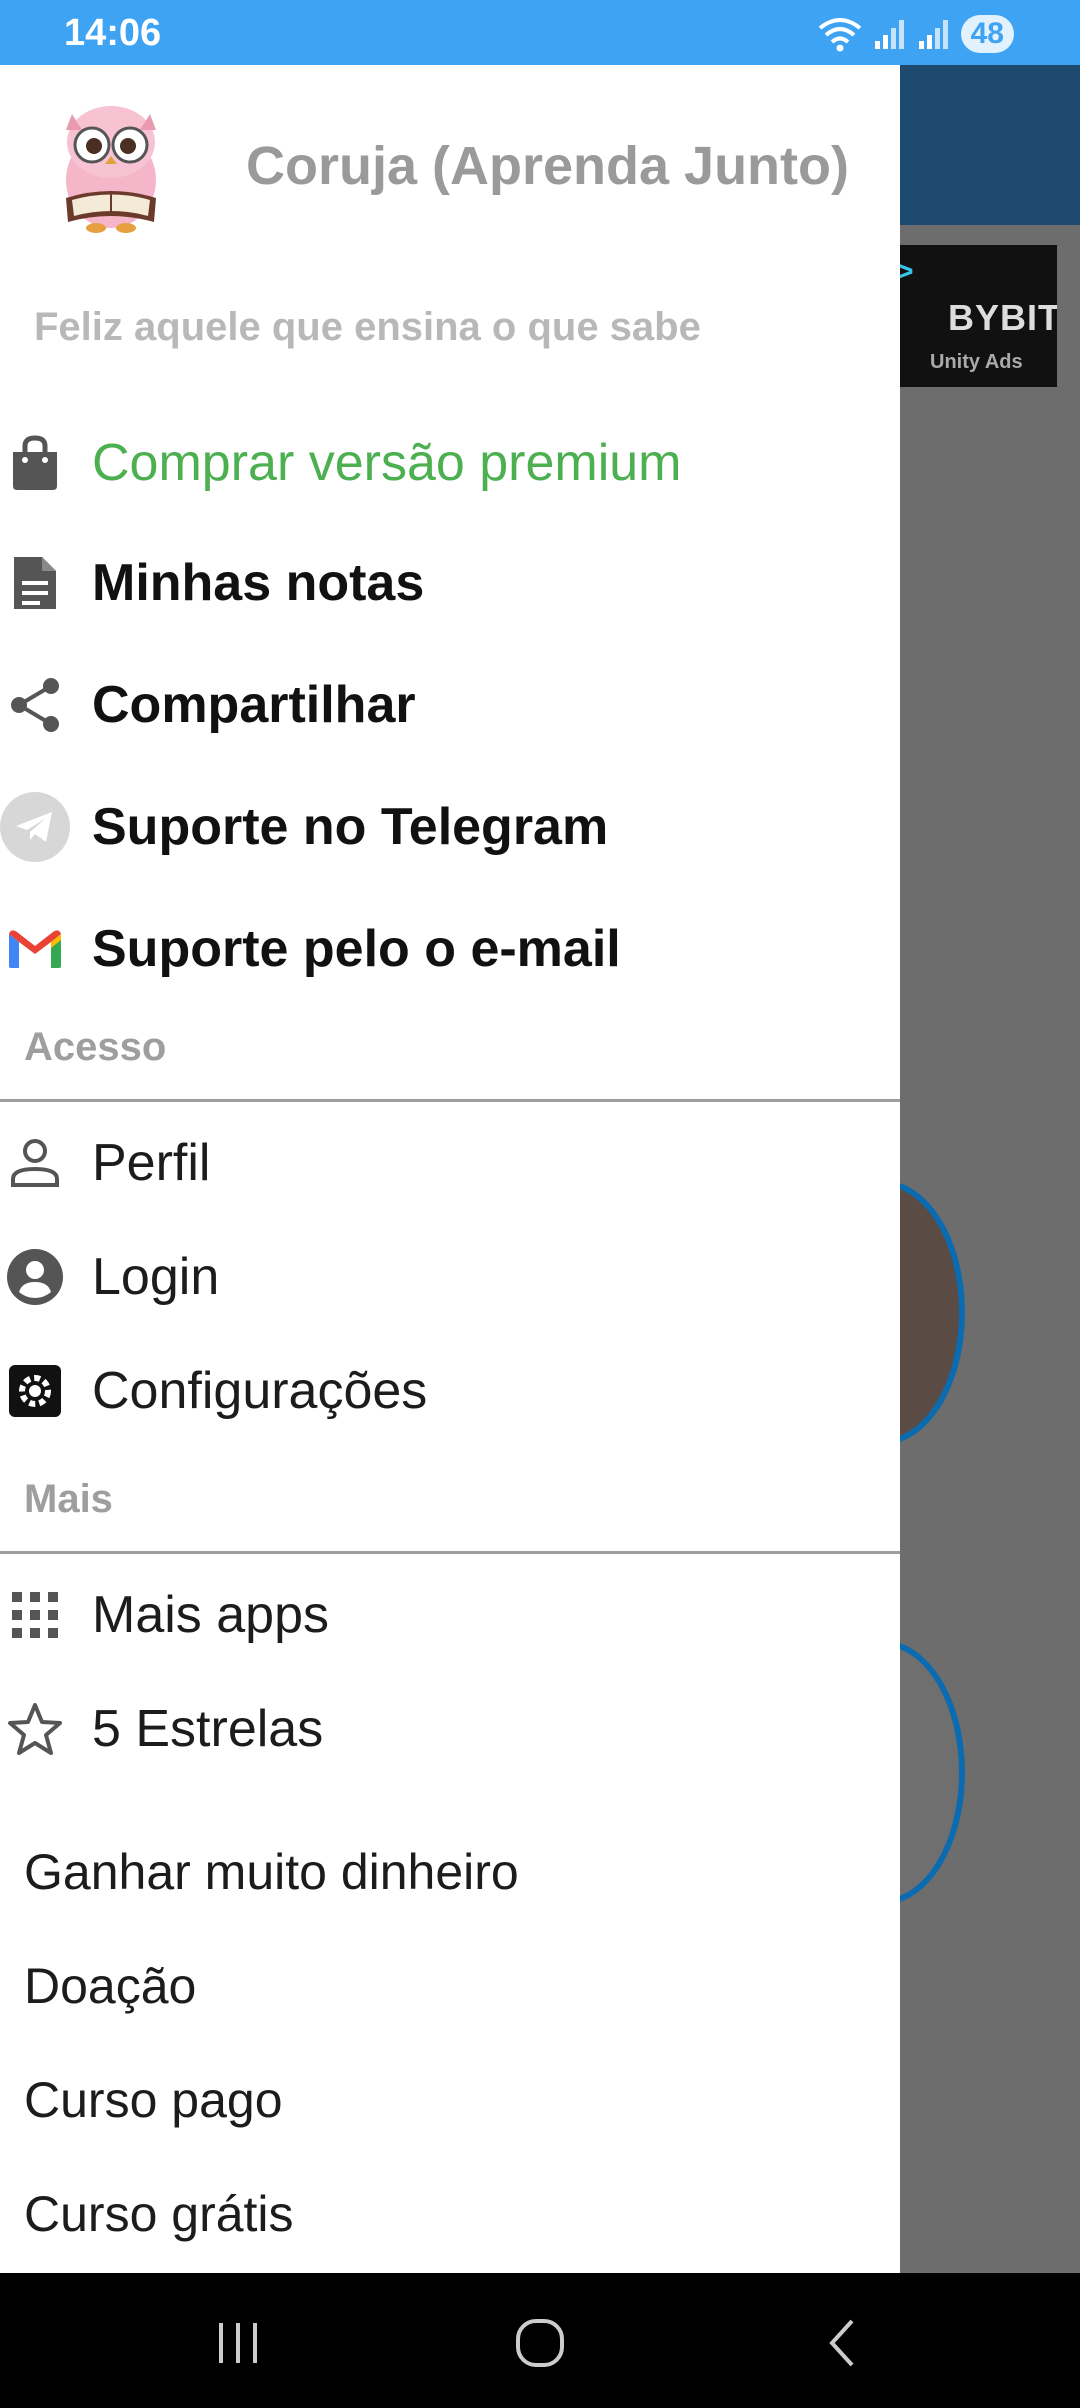 The width and height of the screenshot is (1080, 2408). What do you see at coordinates (68, 1499) in the screenshot?
I see `section-header-more: Mais` at bounding box center [68, 1499].